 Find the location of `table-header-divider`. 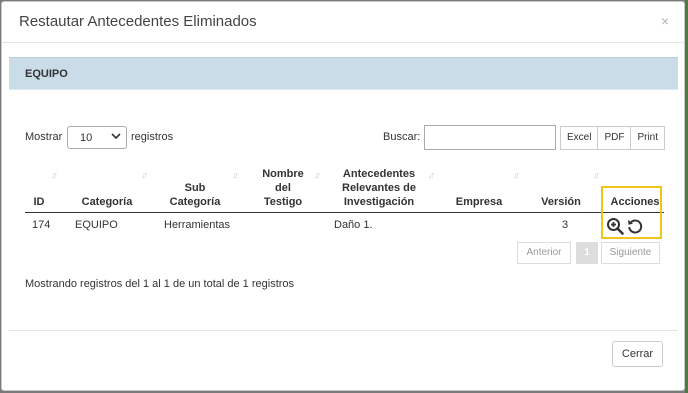

table-header-divider is located at coordinates (344, 212).